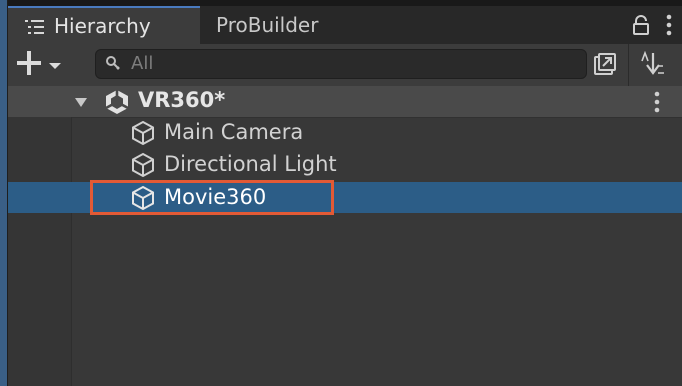 The image size is (682, 386). What do you see at coordinates (113, 63) in the screenshot?
I see `search-icon` at bounding box center [113, 63].